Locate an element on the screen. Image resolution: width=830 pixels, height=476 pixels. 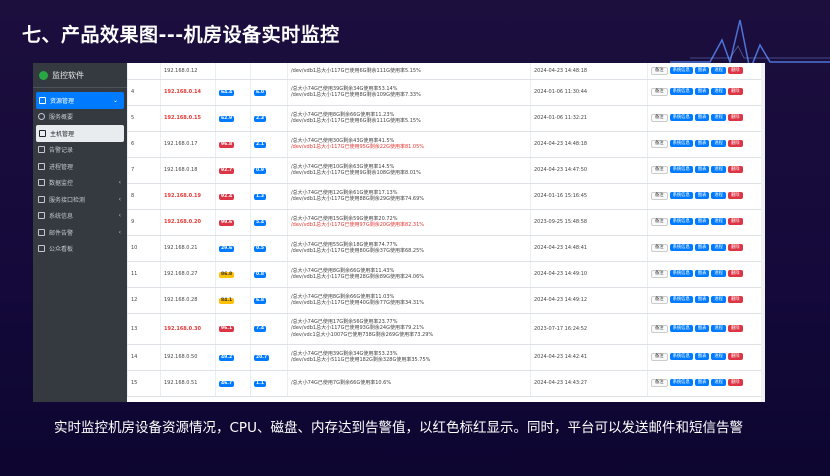
sidebar-item: 进程管理 is located at coordinates (80, 166).